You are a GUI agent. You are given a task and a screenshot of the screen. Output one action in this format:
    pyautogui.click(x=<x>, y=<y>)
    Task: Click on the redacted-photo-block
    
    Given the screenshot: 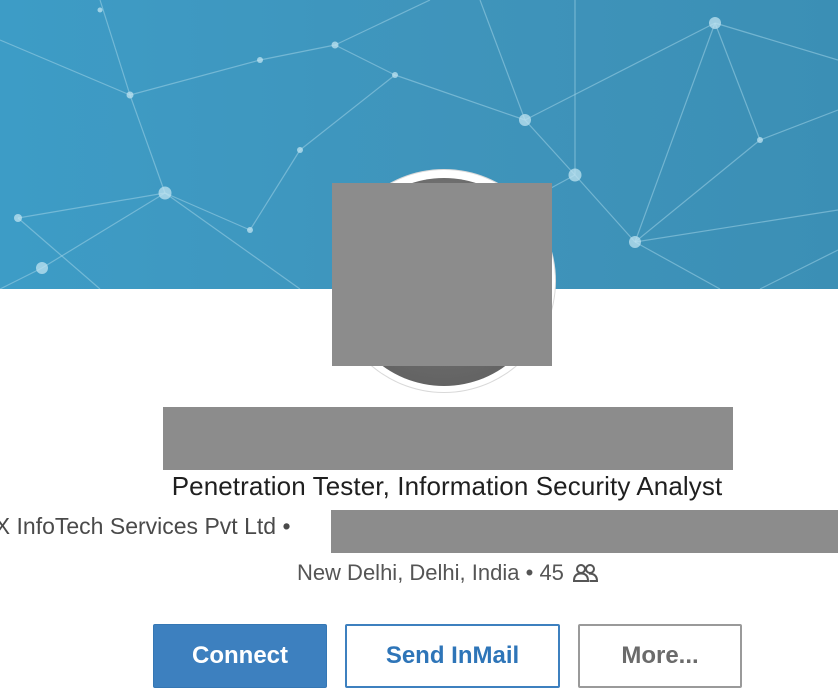 What is the action you would take?
    pyautogui.click(x=442, y=274)
    